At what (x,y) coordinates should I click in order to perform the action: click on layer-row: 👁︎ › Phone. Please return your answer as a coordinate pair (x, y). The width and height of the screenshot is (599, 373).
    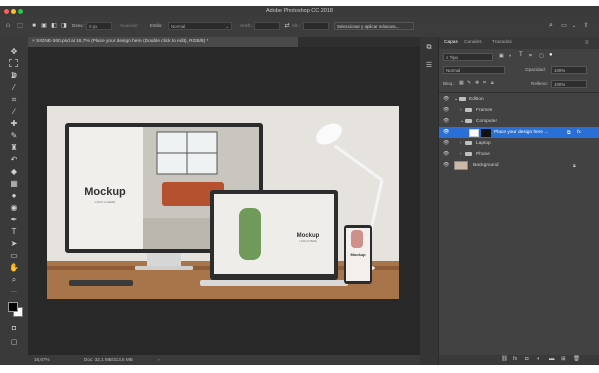
    Looking at the image, I should click on (519, 154).